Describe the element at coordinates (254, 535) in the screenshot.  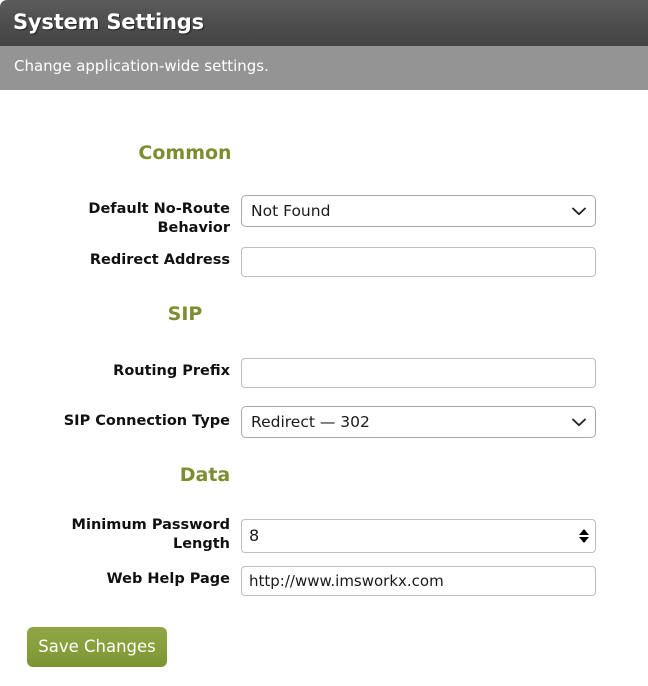
I see `number-value-minimum-password-length: 8` at that location.